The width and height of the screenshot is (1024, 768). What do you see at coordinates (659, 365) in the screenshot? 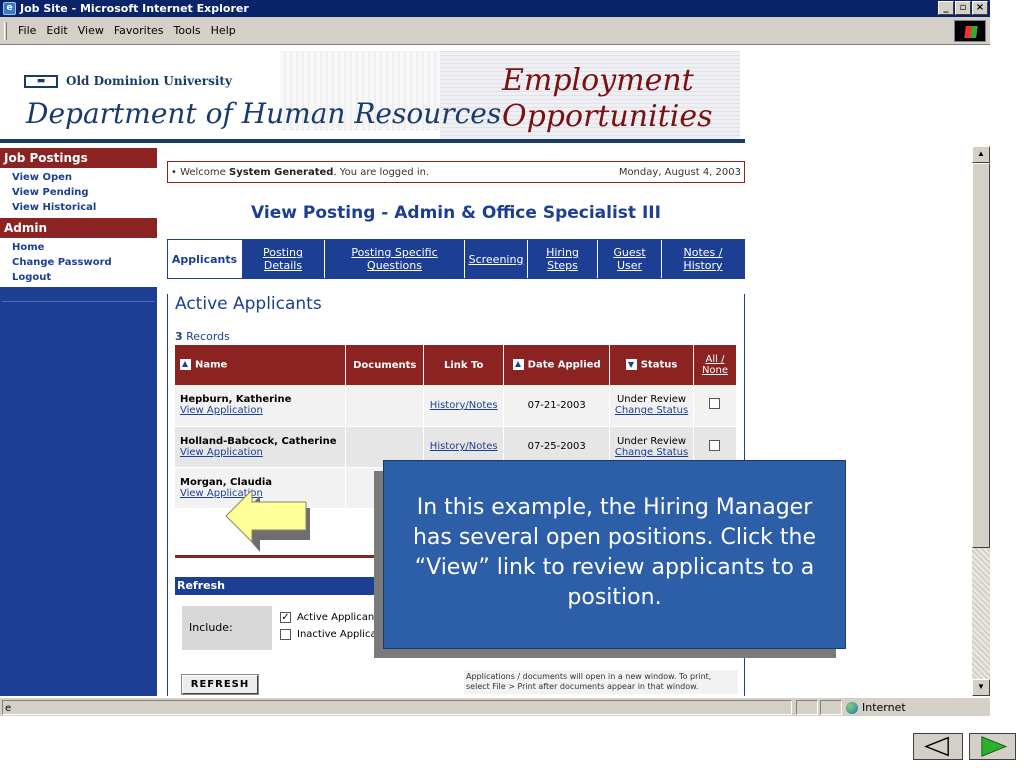
I see `col-status-label: Status` at bounding box center [659, 365].